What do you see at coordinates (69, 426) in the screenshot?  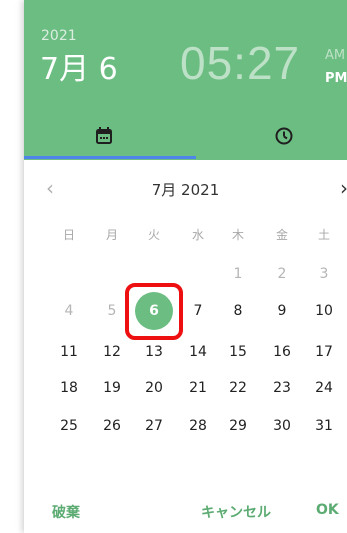 I see `calendar-day: 25` at bounding box center [69, 426].